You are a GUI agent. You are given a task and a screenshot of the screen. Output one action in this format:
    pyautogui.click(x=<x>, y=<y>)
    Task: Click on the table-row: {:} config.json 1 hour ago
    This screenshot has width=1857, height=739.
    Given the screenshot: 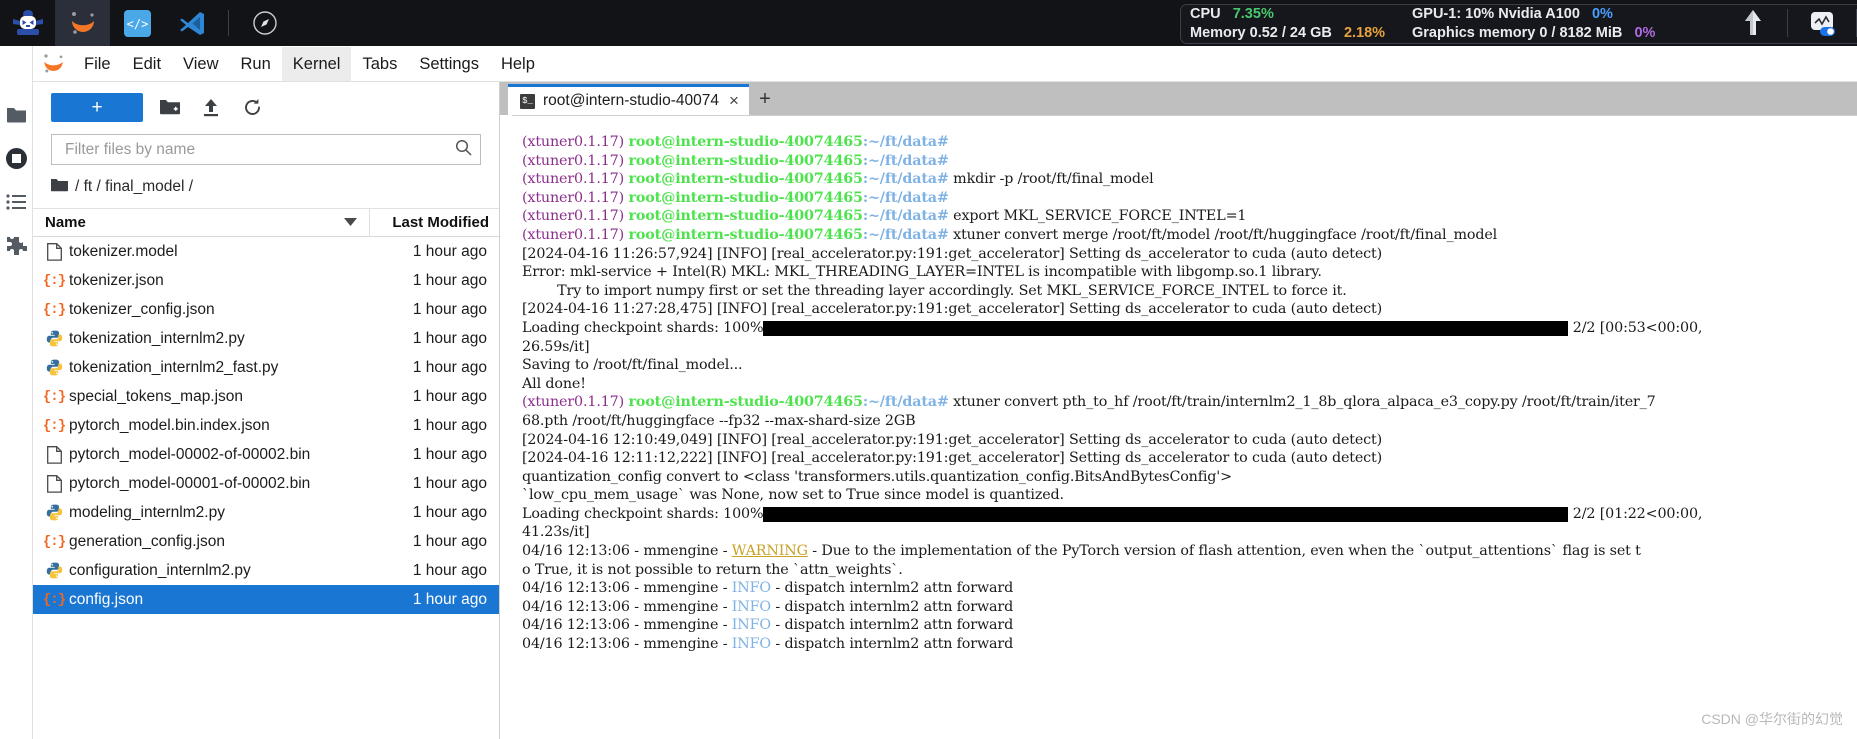 What is the action you would take?
    pyautogui.click(x=266, y=599)
    